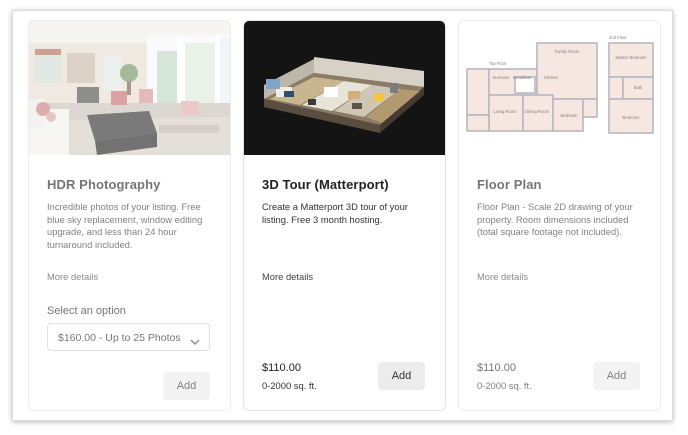  Describe the element at coordinates (325, 184) in the screenshot. I see `product-title: 3D Tour (Matterport)` at that location.